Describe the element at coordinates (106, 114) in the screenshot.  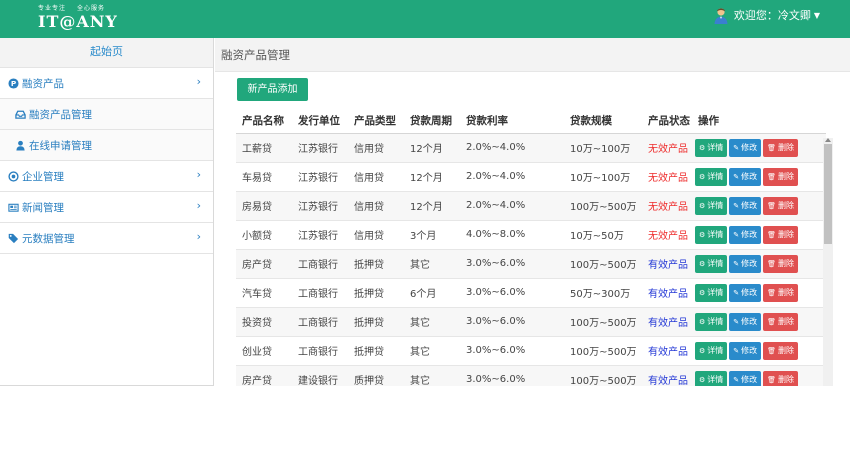
I see `sidebar-item-product-management: 融资产品管理` at that location.